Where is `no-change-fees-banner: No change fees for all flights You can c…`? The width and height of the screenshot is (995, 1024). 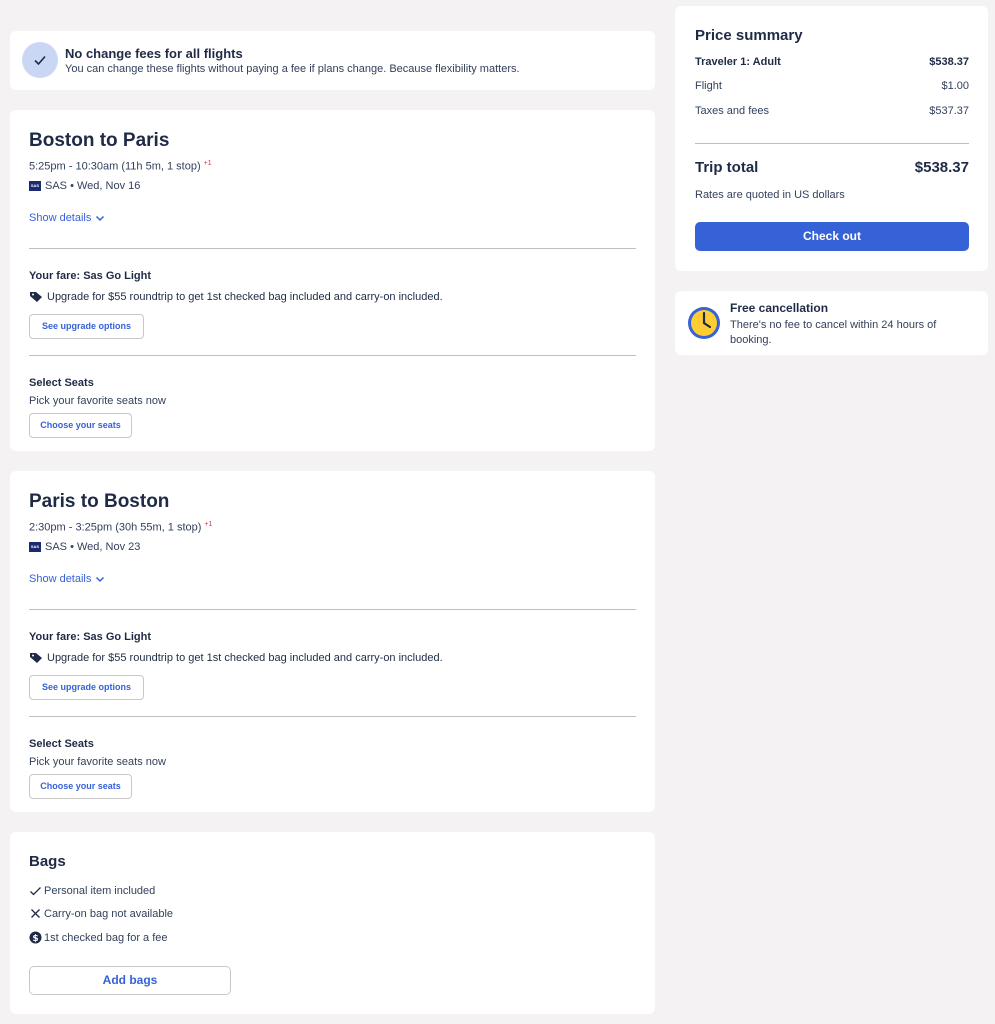 no-change-fees-banner: No change fees for all flights You can c… is located at coordinates (332, 60).